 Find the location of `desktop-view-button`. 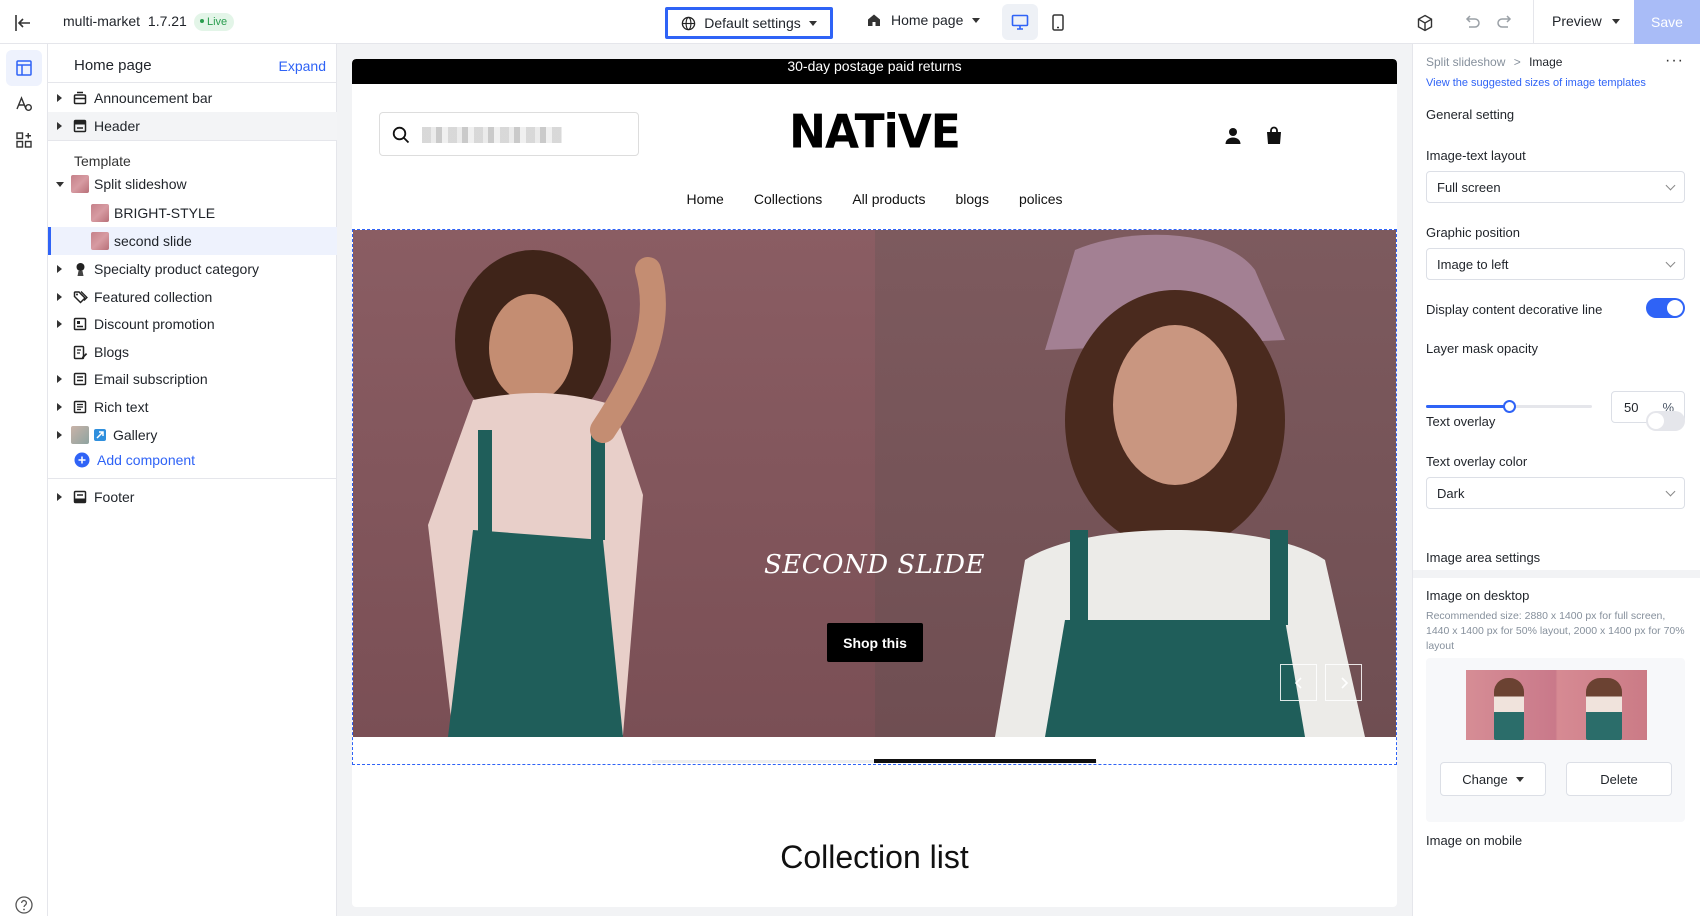

desktop-view-button is located at coordinates (1020, 22).